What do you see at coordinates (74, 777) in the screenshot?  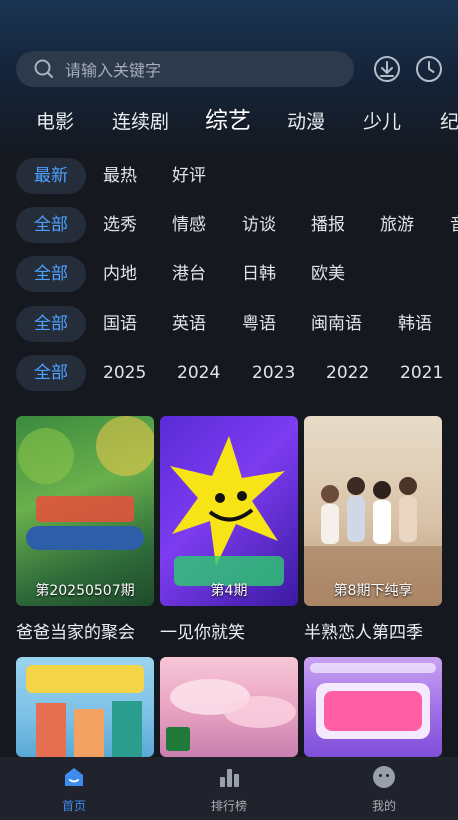 I see `home-icon` at bounding box center [74, 777].